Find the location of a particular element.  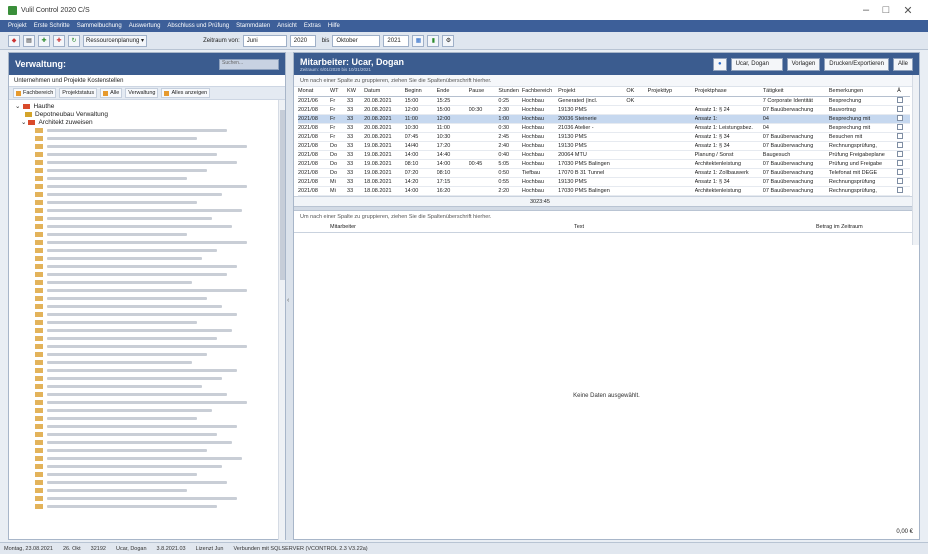

refresh-icon: ↻ is located at coordinates (74, 40).